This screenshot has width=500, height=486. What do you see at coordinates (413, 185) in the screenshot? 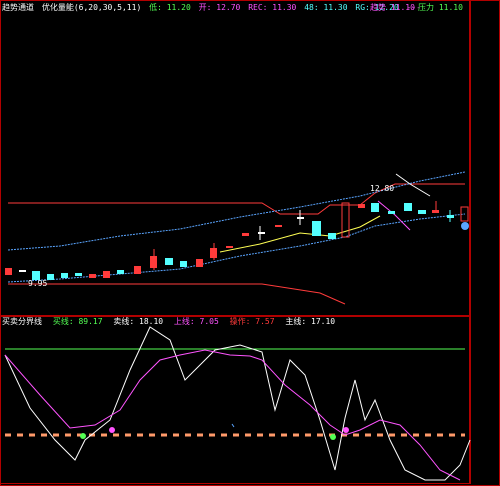
I see `white-signal-line` at bounding box center [413, 185].